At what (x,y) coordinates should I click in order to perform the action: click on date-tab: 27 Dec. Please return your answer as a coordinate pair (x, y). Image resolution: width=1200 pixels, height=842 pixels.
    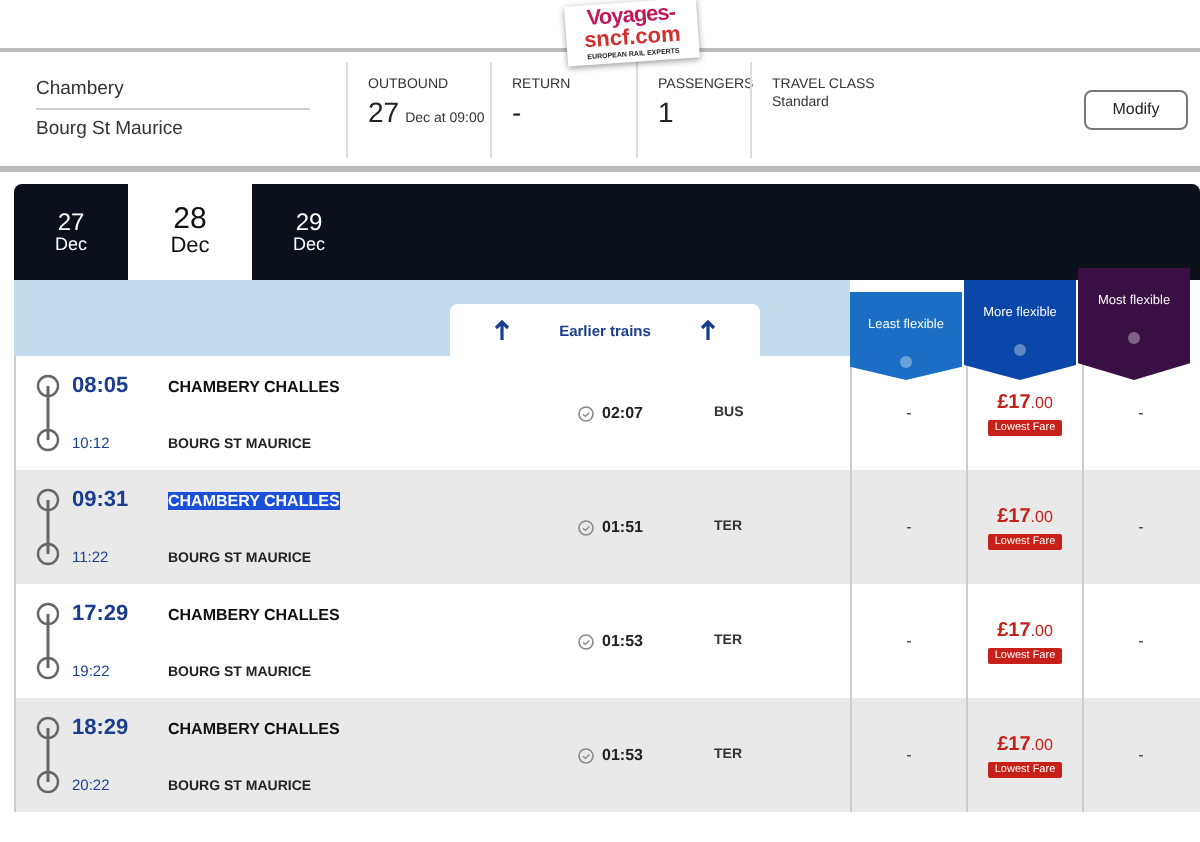
    Looking at the image, I should click on (71, 232).